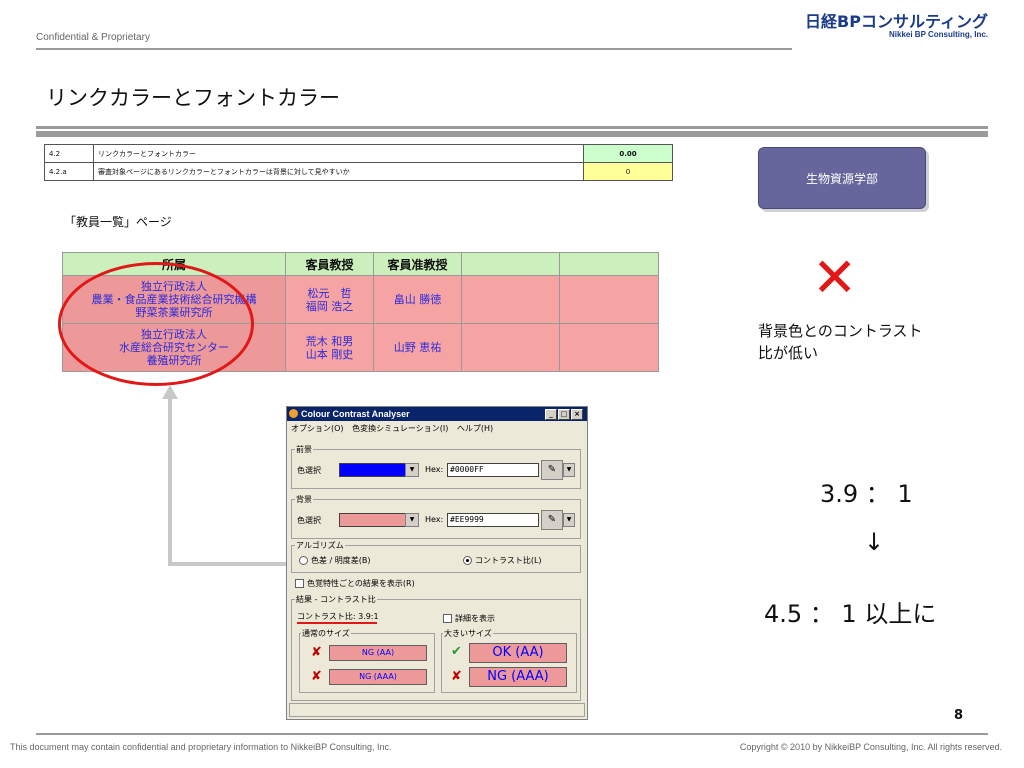  What do you see at coordinates (361, 583) in the screenshot?
I see `show-results-label: 色覚特性ごとの結果を表示(R)` at bounding box center [361, 583].